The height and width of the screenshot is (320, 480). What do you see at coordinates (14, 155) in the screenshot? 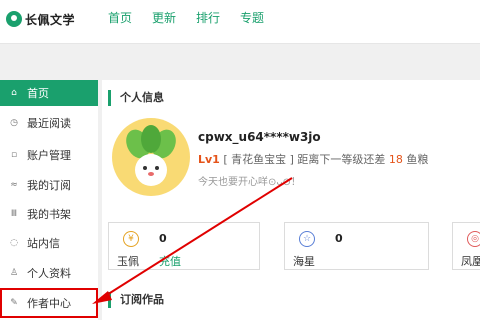
I see `account-icon: ▫` at bounding box center [14, 155].